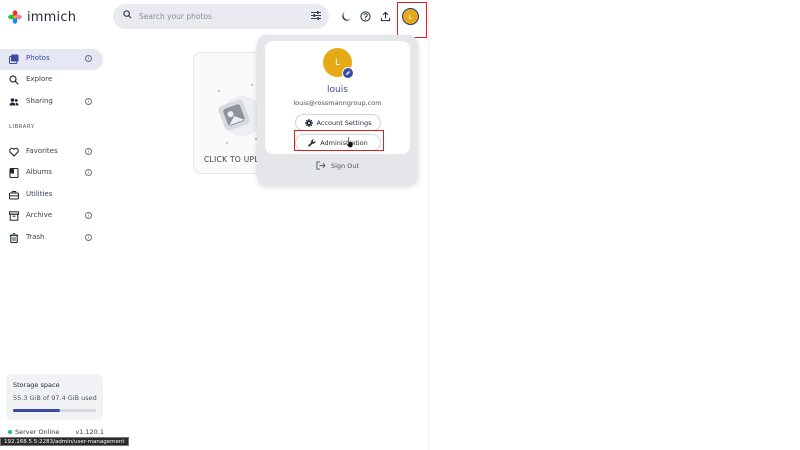  I want to click on server-version: v1.120.1, so click(89, 432).